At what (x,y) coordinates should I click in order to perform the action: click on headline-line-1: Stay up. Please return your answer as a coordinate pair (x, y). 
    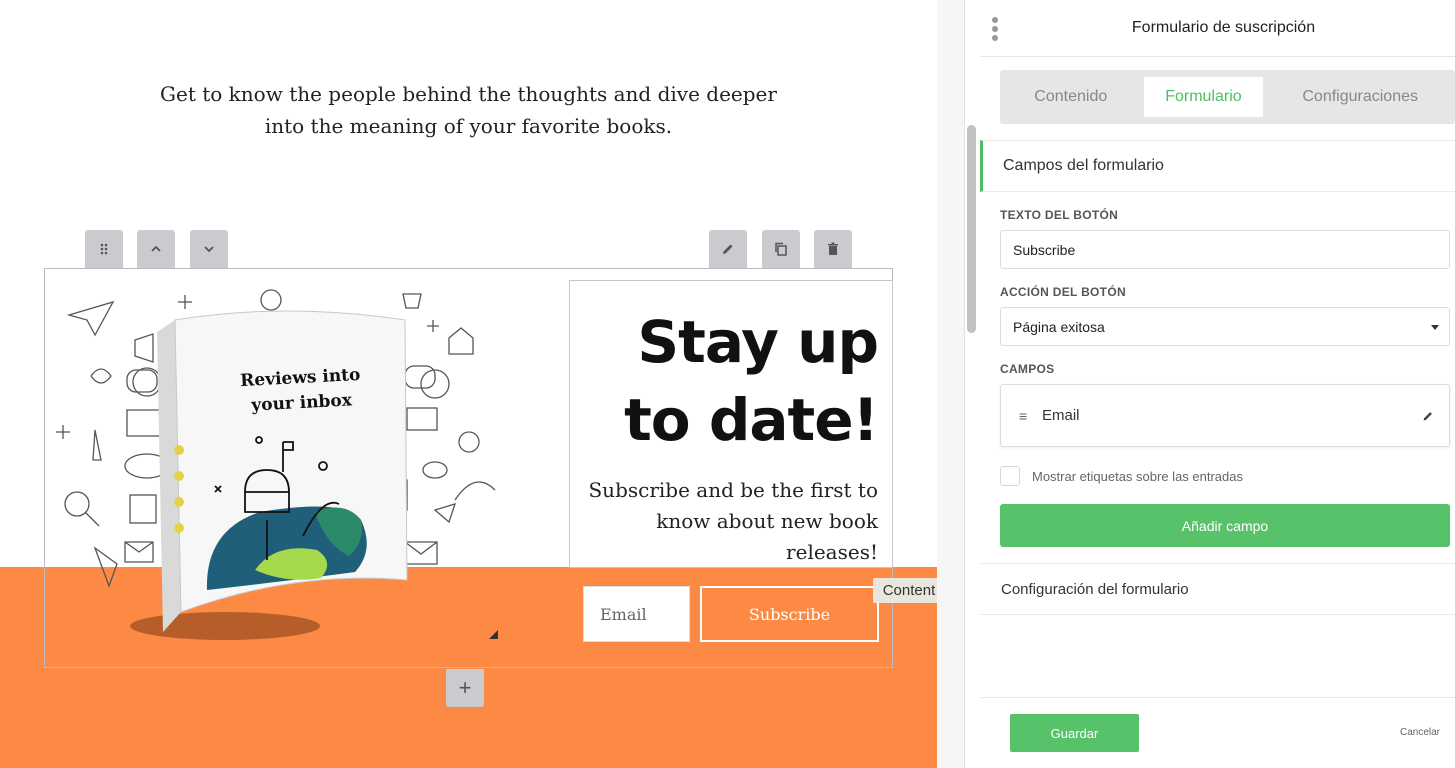
    Looking at the image, I should click on (758, 342).